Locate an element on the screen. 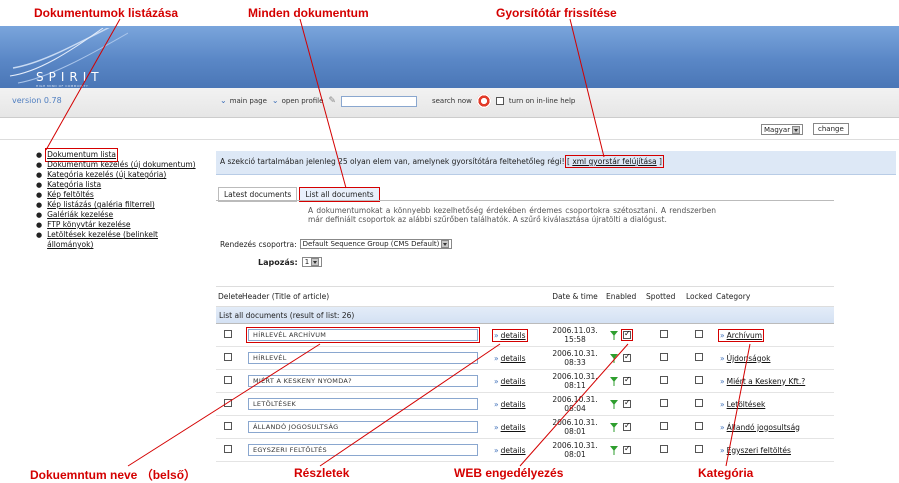  title-cell: ÁLLANDÓ JOGOSULTSÁG is located at coordinates (364, 427).